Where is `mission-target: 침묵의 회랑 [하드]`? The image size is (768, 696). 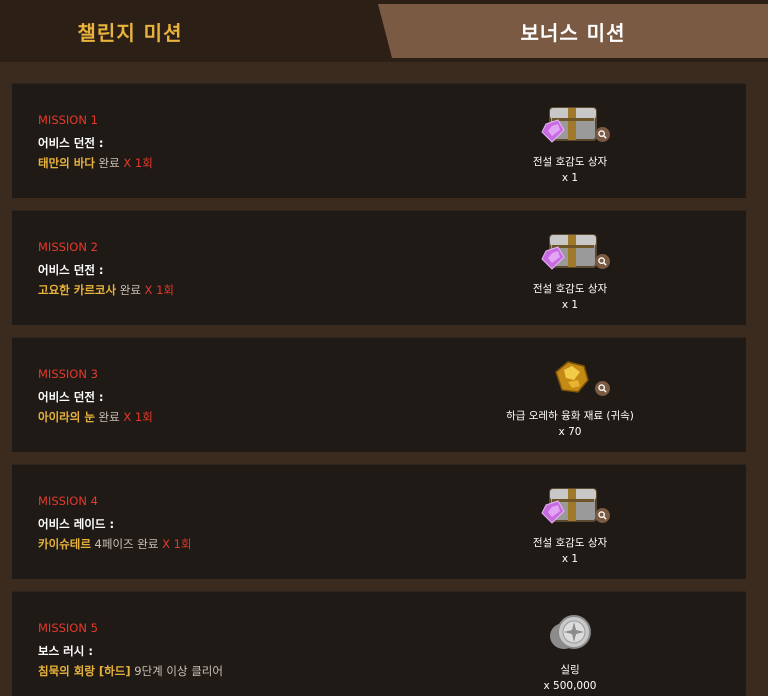 mission-target: 침묵의 회랑 [하드] is located at coordinates (84, 671).